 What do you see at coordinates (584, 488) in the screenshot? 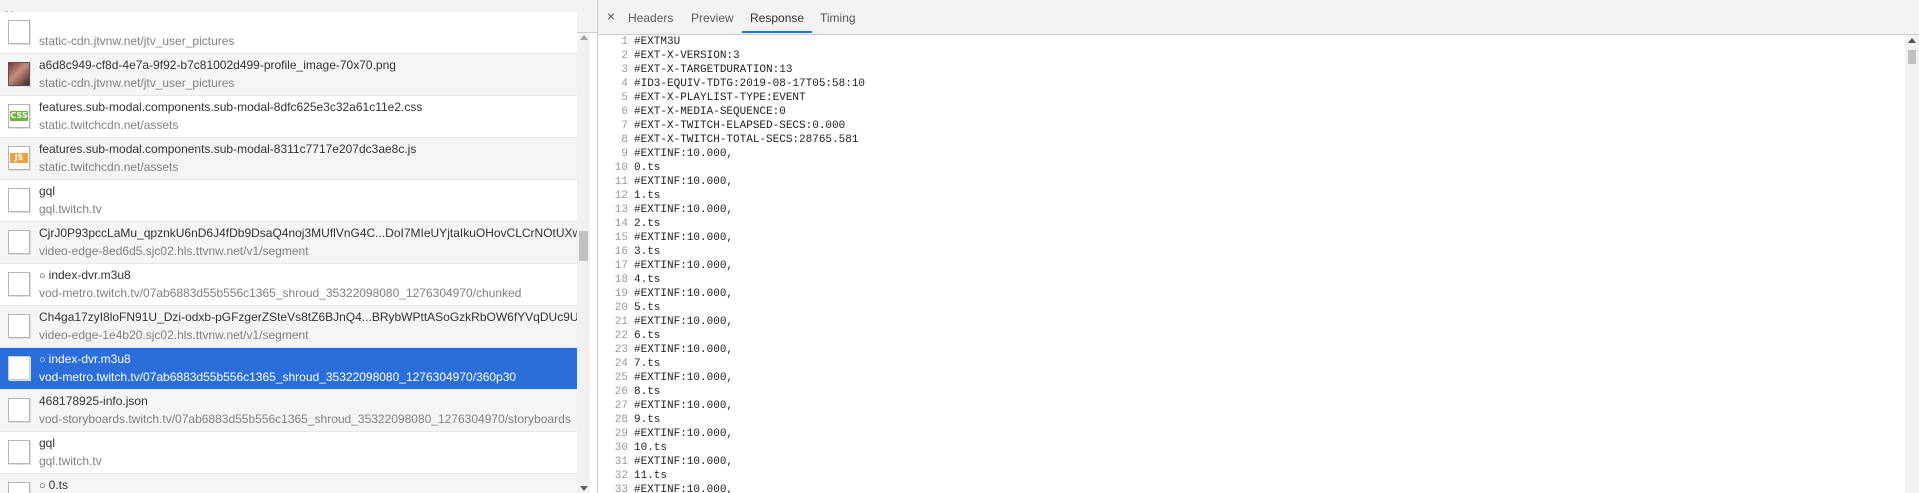
I see `scroll-down-arrow-icon` at bounding box center [584, 488].